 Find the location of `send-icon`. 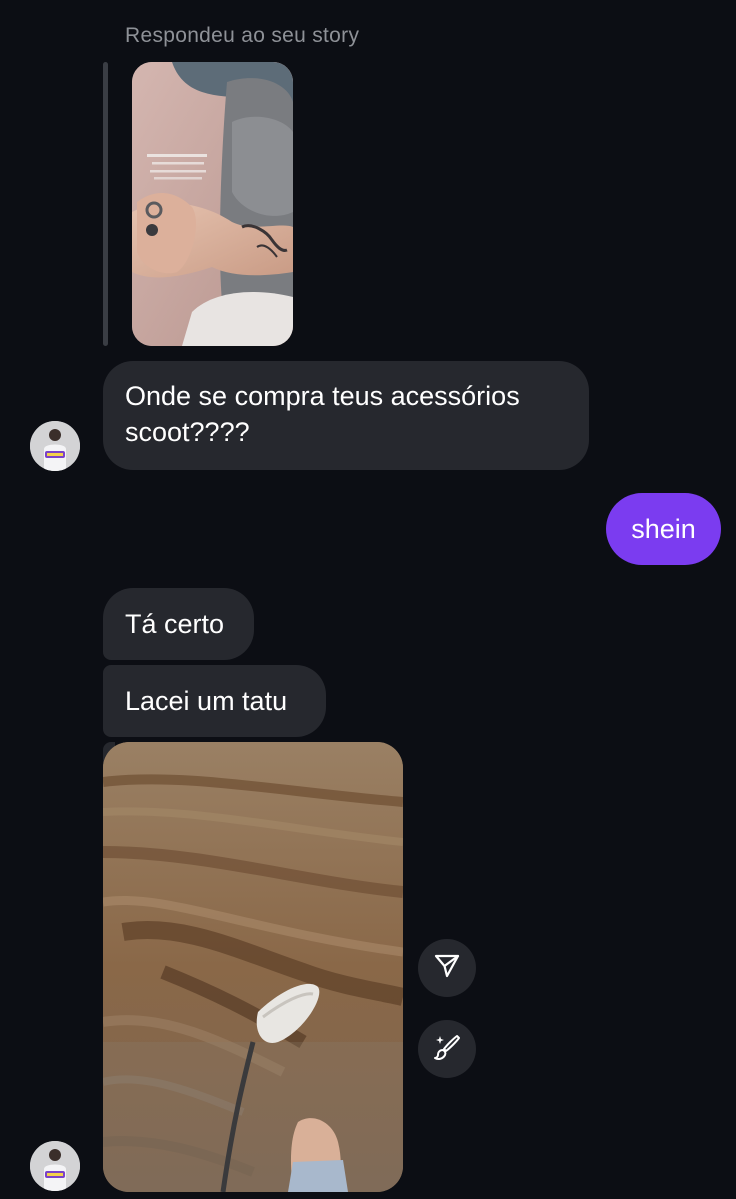

send-icon is located at coordinates (447, 968).